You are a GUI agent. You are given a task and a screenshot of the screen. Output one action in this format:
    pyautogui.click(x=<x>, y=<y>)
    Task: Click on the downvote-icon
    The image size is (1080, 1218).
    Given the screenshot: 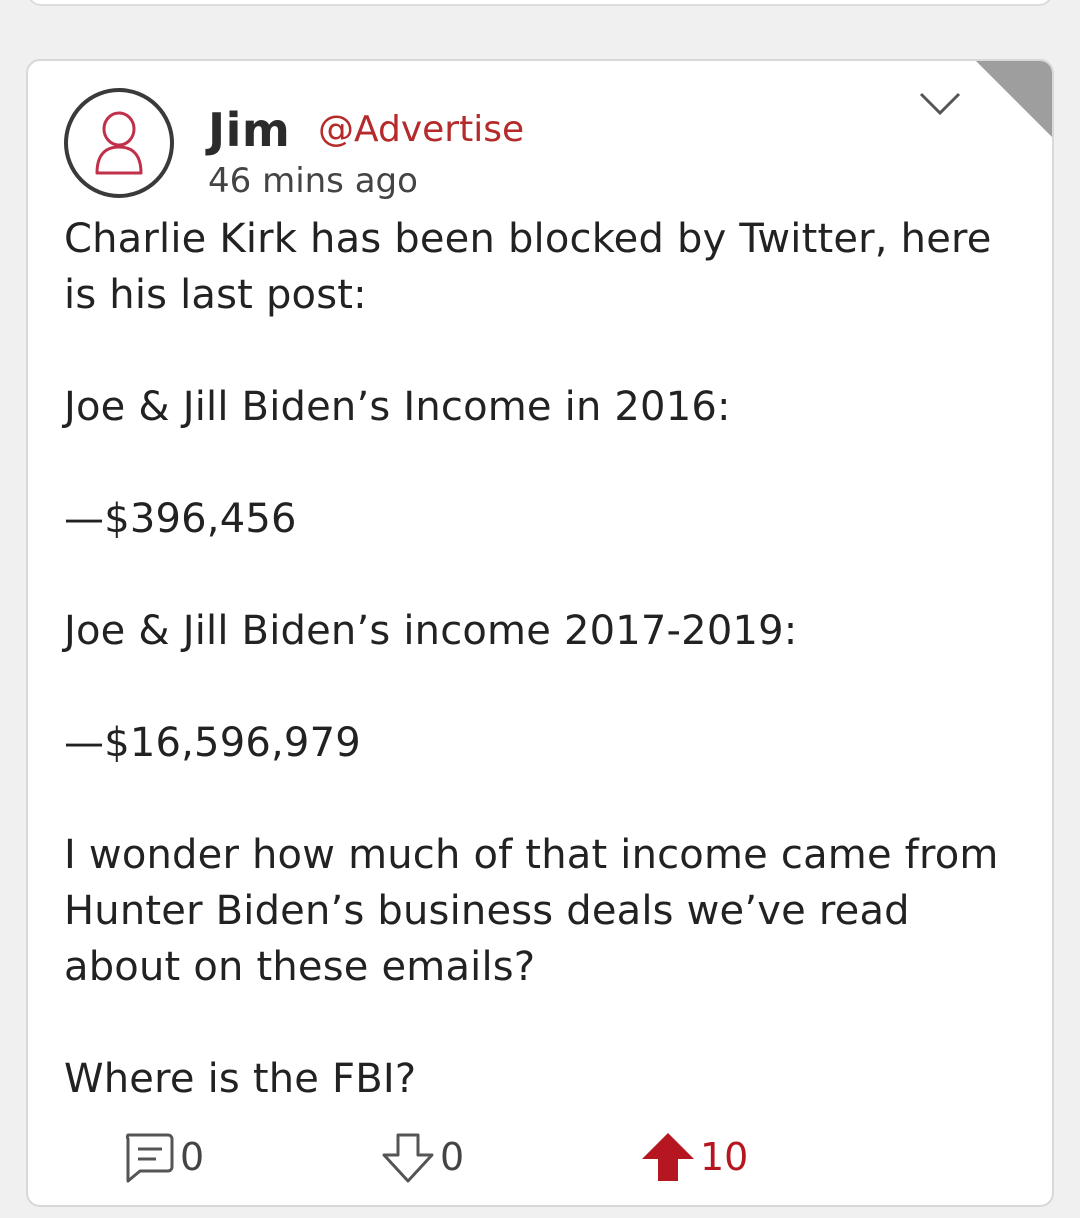 What is the action you would take?
    pyautogui.click(x=408, y=1158)
    